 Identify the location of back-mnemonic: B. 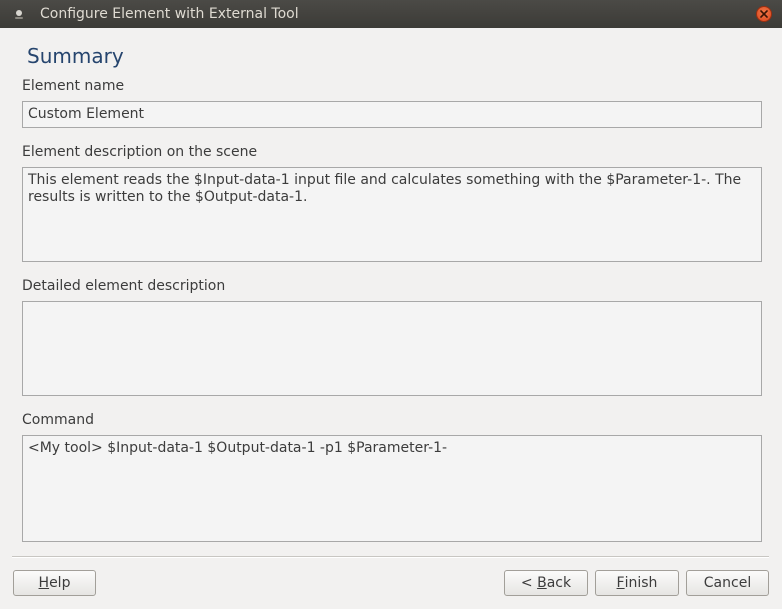
(542, 583).